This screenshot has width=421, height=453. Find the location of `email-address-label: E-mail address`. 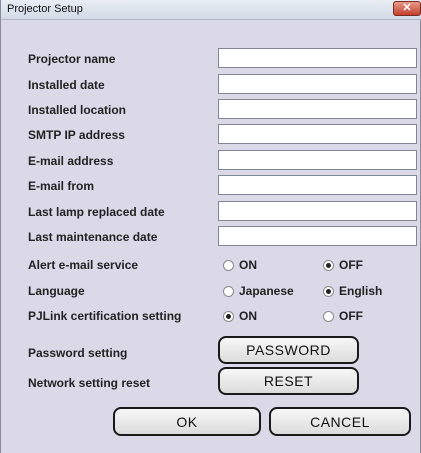

email-address-label: E-mail address is located at coordinates (71, 161).